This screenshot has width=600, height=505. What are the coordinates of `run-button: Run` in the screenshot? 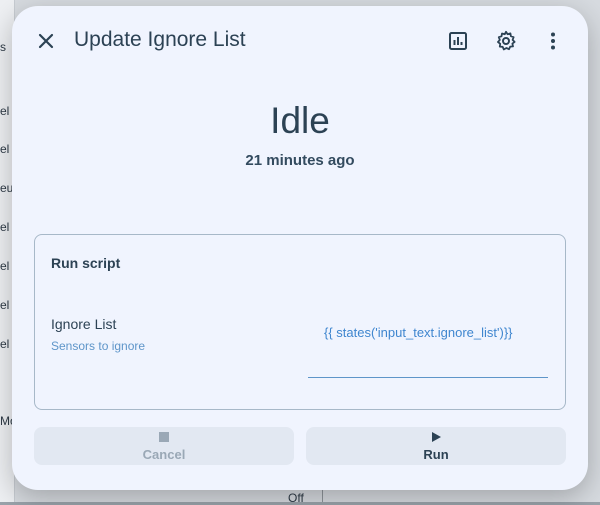 It's located at (436, 446).